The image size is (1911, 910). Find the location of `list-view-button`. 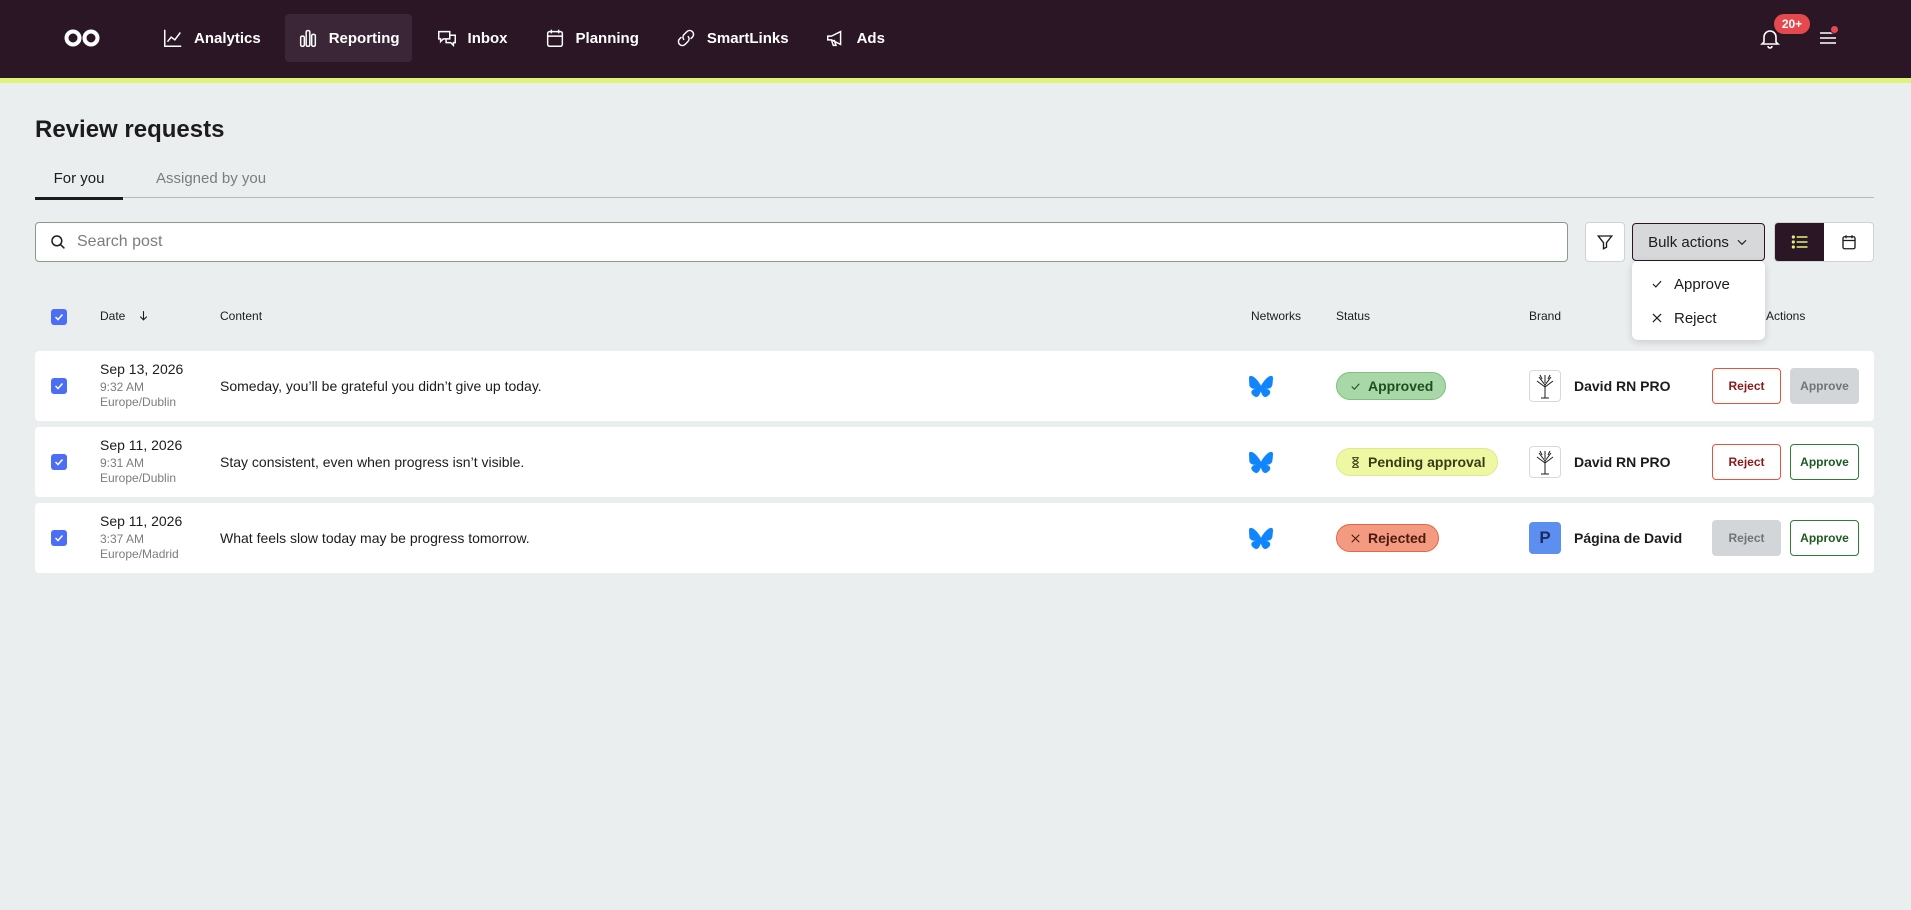

list-view-button is located at coordinates (1799, 242).